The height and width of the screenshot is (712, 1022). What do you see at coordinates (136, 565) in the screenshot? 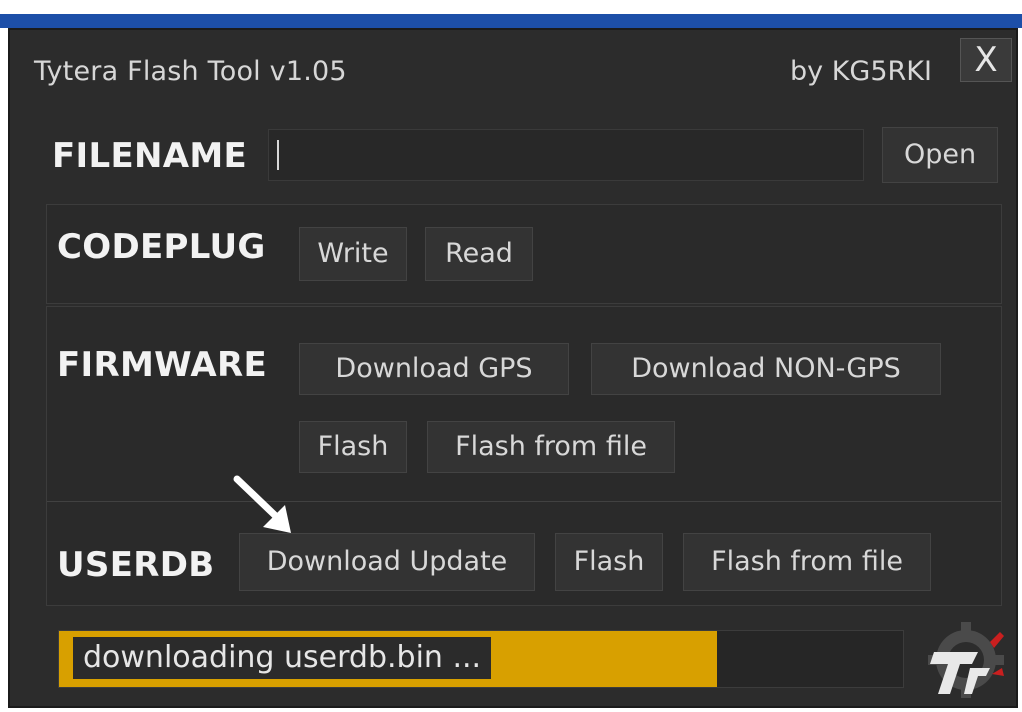
I see `userdb-heading: USERDB` at bounding box center [136, 565].